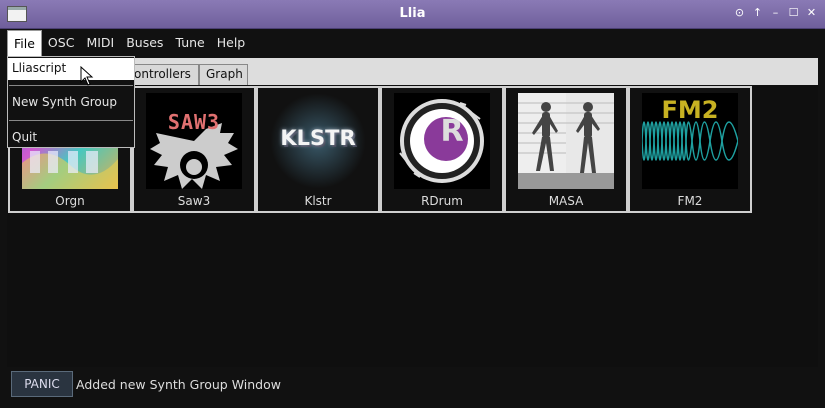  Describe the element at coordinates (189, 43) in the screenshot. I see `menu-tune: Tune` at that location.